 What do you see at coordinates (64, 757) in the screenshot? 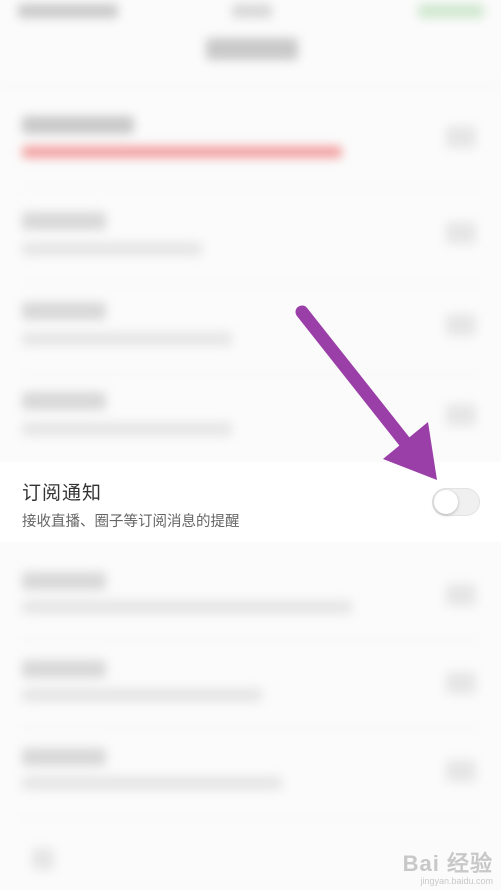
I see `setting-row-8-title` at bounding box center [64, 757].